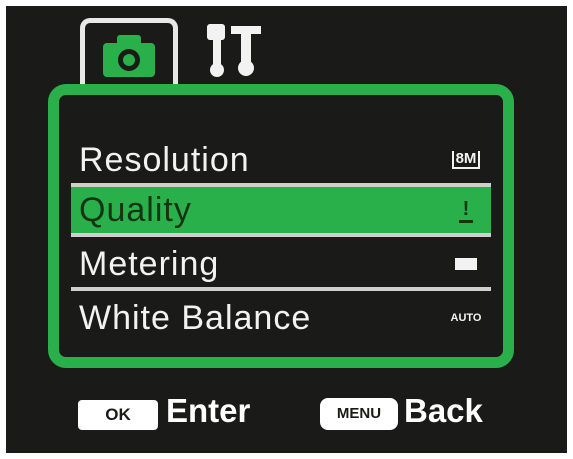 This screenshot has width=573, height=459. What do you see at coordinates (466, 318) in the screenshot?
I see `white-balance-auto-icon: AUTO` at bounding box center [466, 318].